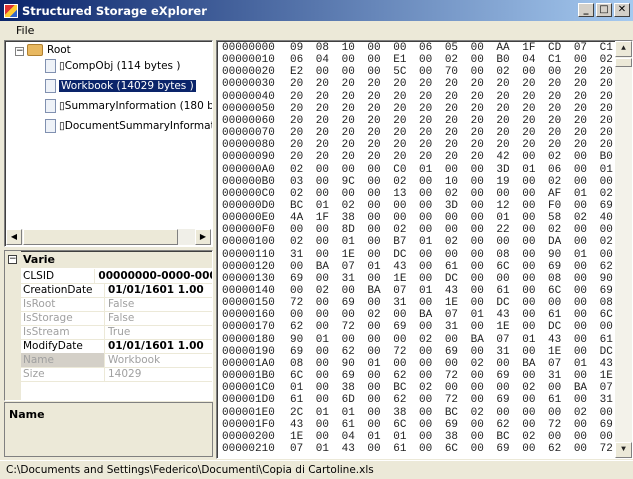 This screenshot has height=479, width=633. Describe the element at coordinates (248, 436) in the screenshot. I see `hex-offset: 00000200` at that location.